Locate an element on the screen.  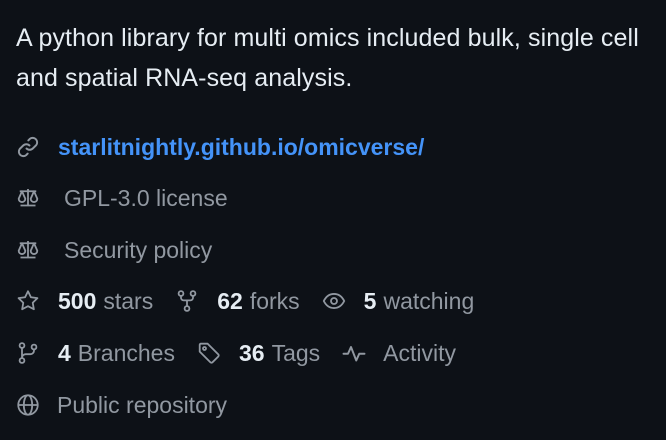
watching-stat: 5 watching is located at coordinates (398, 301).